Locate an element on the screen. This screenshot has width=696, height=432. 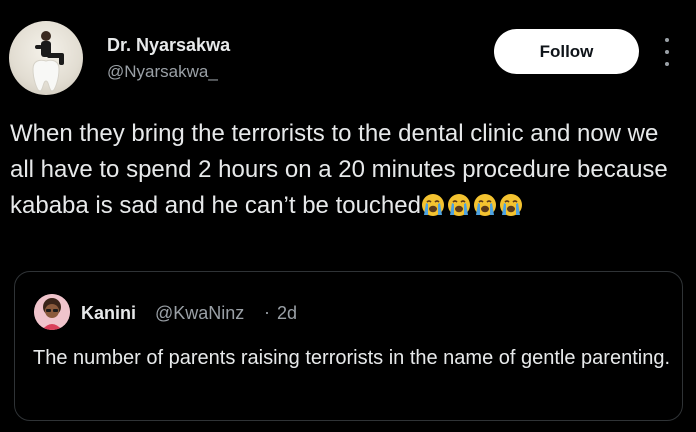
quoted-author-handle: @KwaNinz is located at coordinates (199, 313).